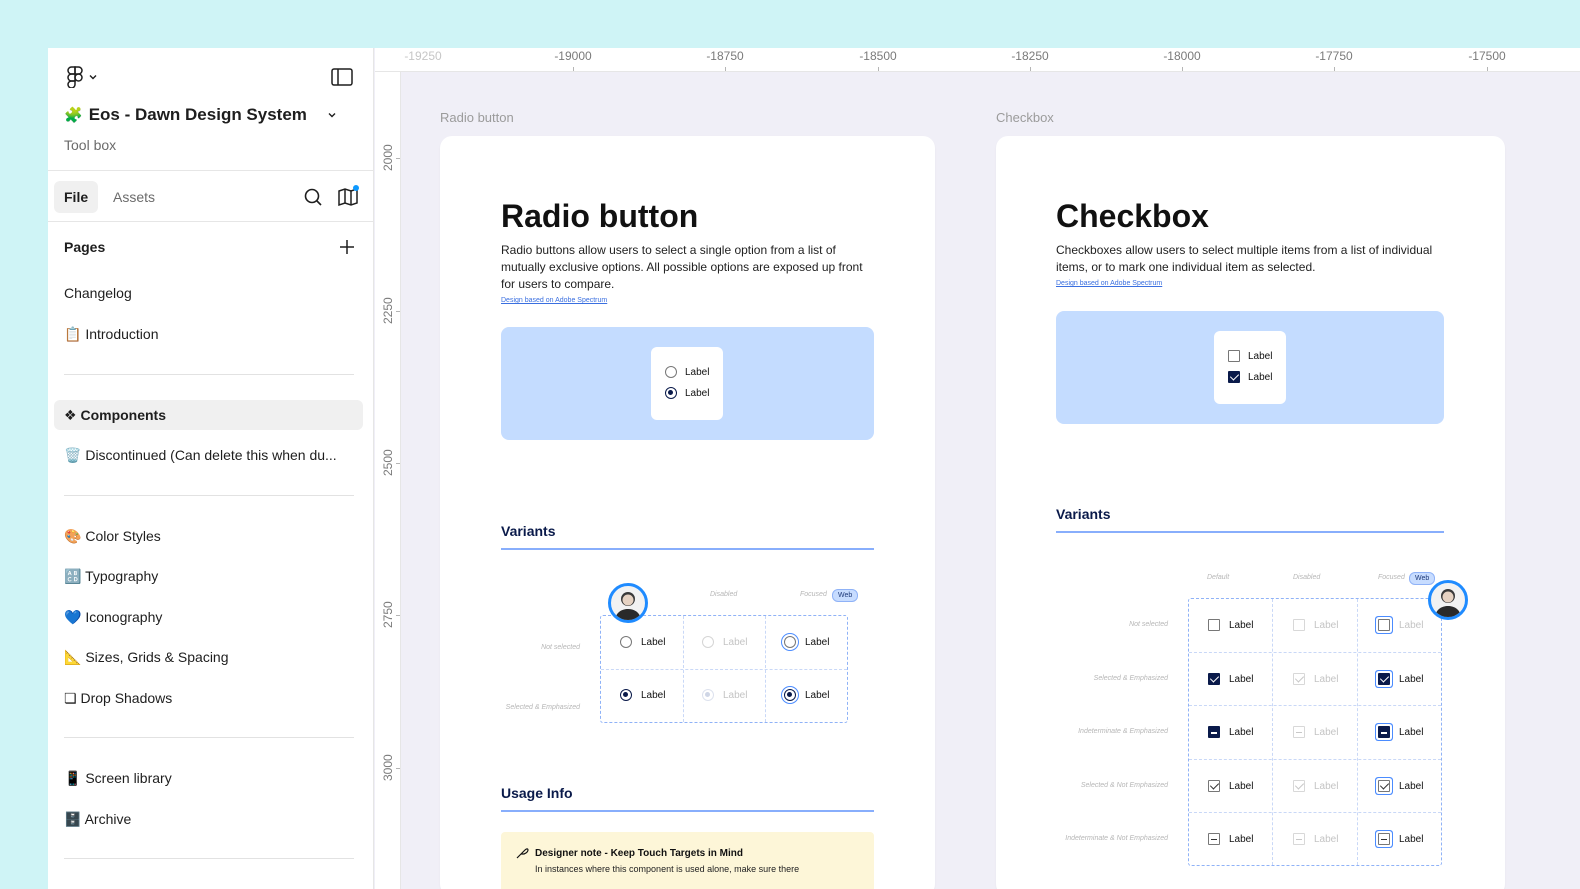 The width and height of the screenshot is (1580, 889). I want to click on row-label: Indeterminate & Emphasized, so click(1123, 731).